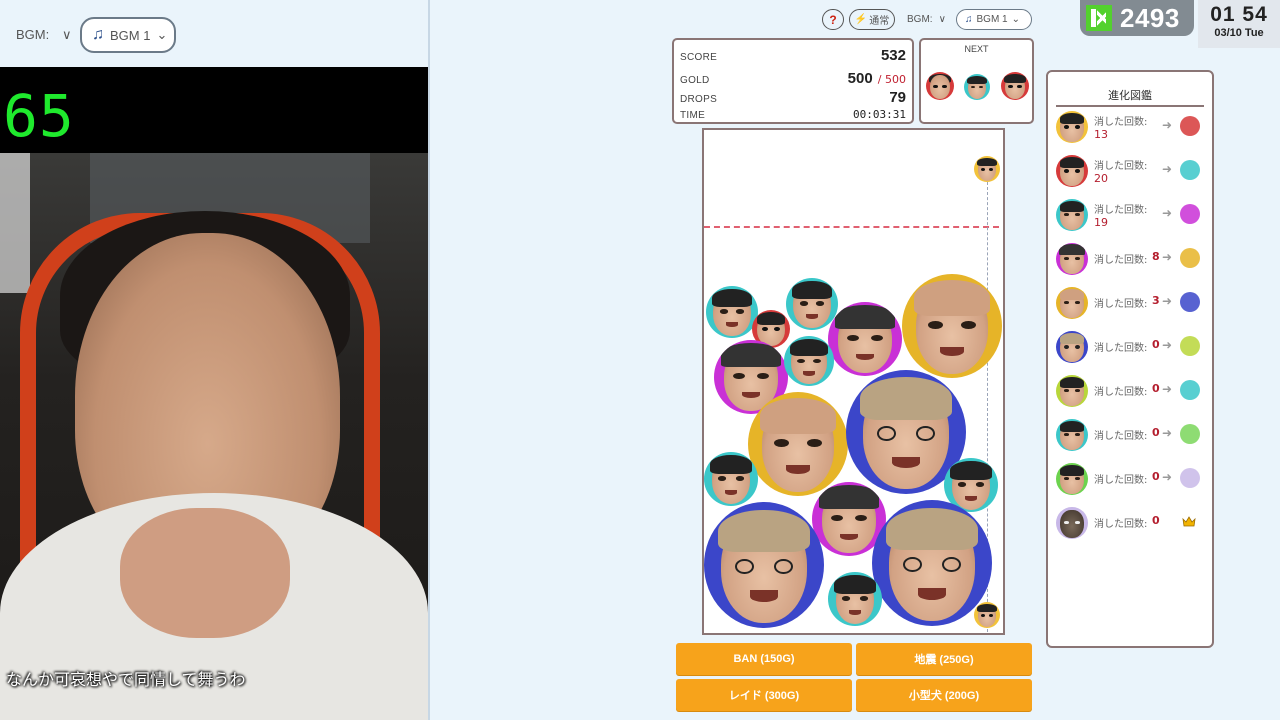  What do you see at coordinates (1239, 33) in the screenshot?
I see `clock-date: 03/10 Tue` at bounding box center [1239, 33].